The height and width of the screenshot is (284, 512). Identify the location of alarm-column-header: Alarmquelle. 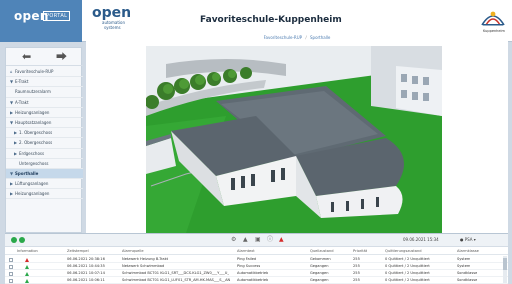
(133, 251).